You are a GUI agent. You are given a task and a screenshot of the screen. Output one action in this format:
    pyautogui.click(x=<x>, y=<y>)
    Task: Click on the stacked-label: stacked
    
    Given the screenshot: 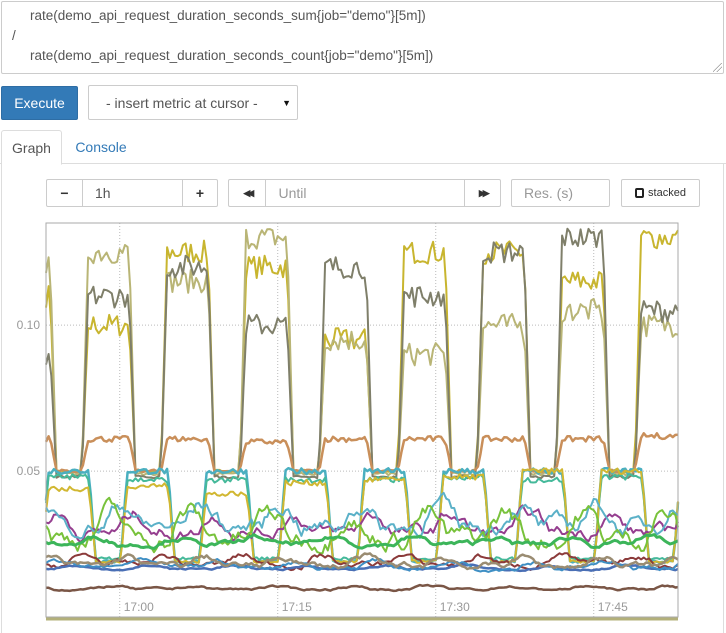 What is the action you would take?
    pyautogui.click(x=667, y=193)
    